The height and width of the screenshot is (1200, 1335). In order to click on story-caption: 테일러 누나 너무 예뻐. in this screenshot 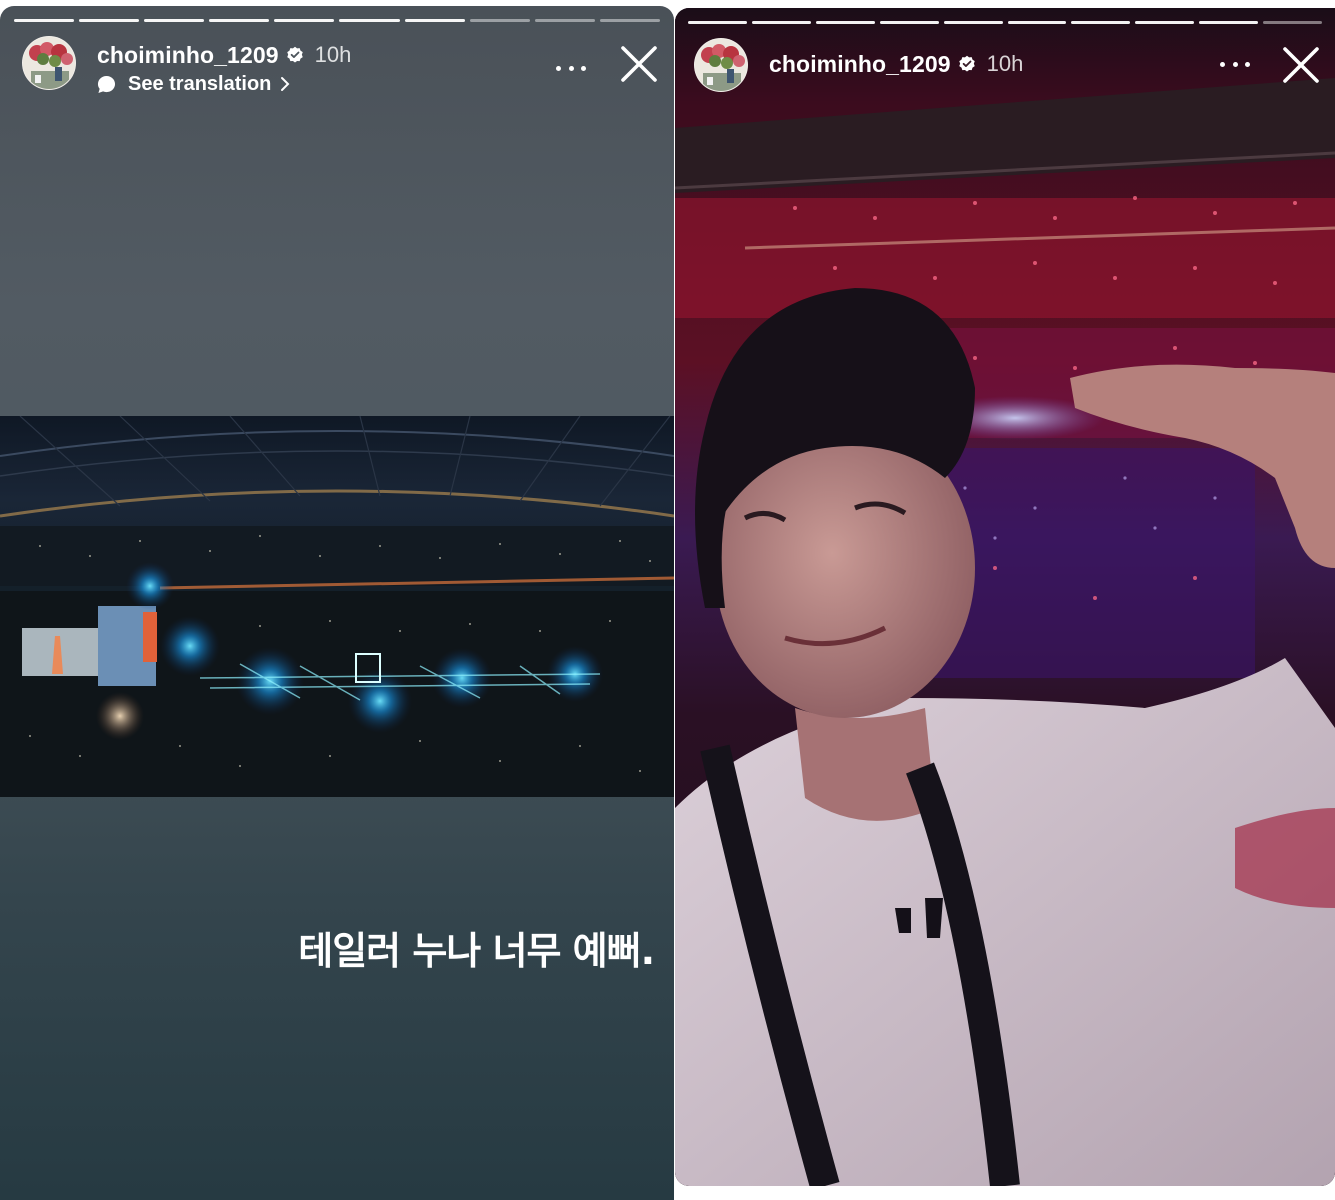, I will do `click(476, 951)`.